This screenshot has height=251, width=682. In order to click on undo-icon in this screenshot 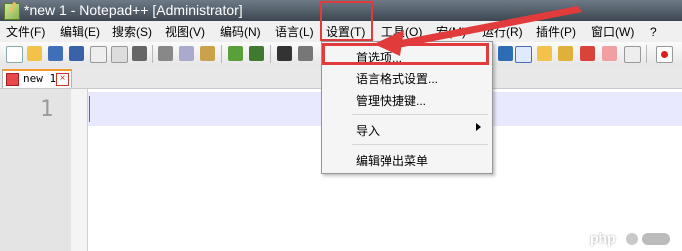, I will do `click(235, 53)`.